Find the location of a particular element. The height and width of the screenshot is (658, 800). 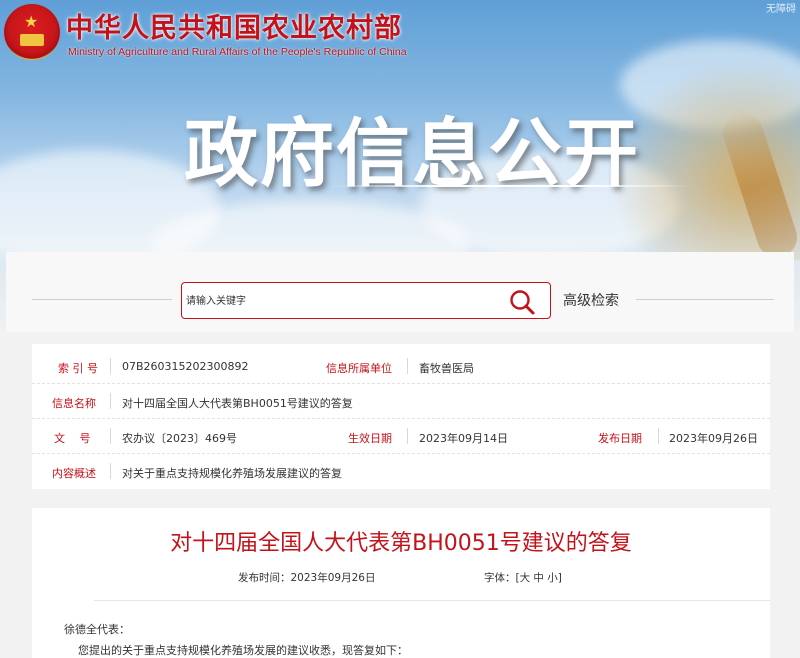

search-input is located at coordinates (341, 301).